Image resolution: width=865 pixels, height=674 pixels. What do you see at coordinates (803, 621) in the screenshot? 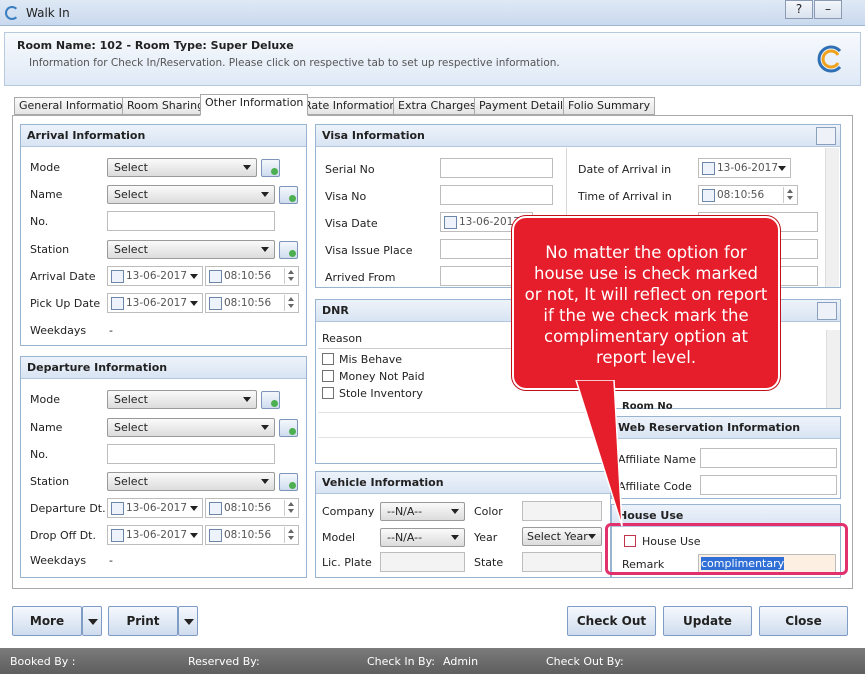
I see `close-button: Close` at bounding box center [803, 621].